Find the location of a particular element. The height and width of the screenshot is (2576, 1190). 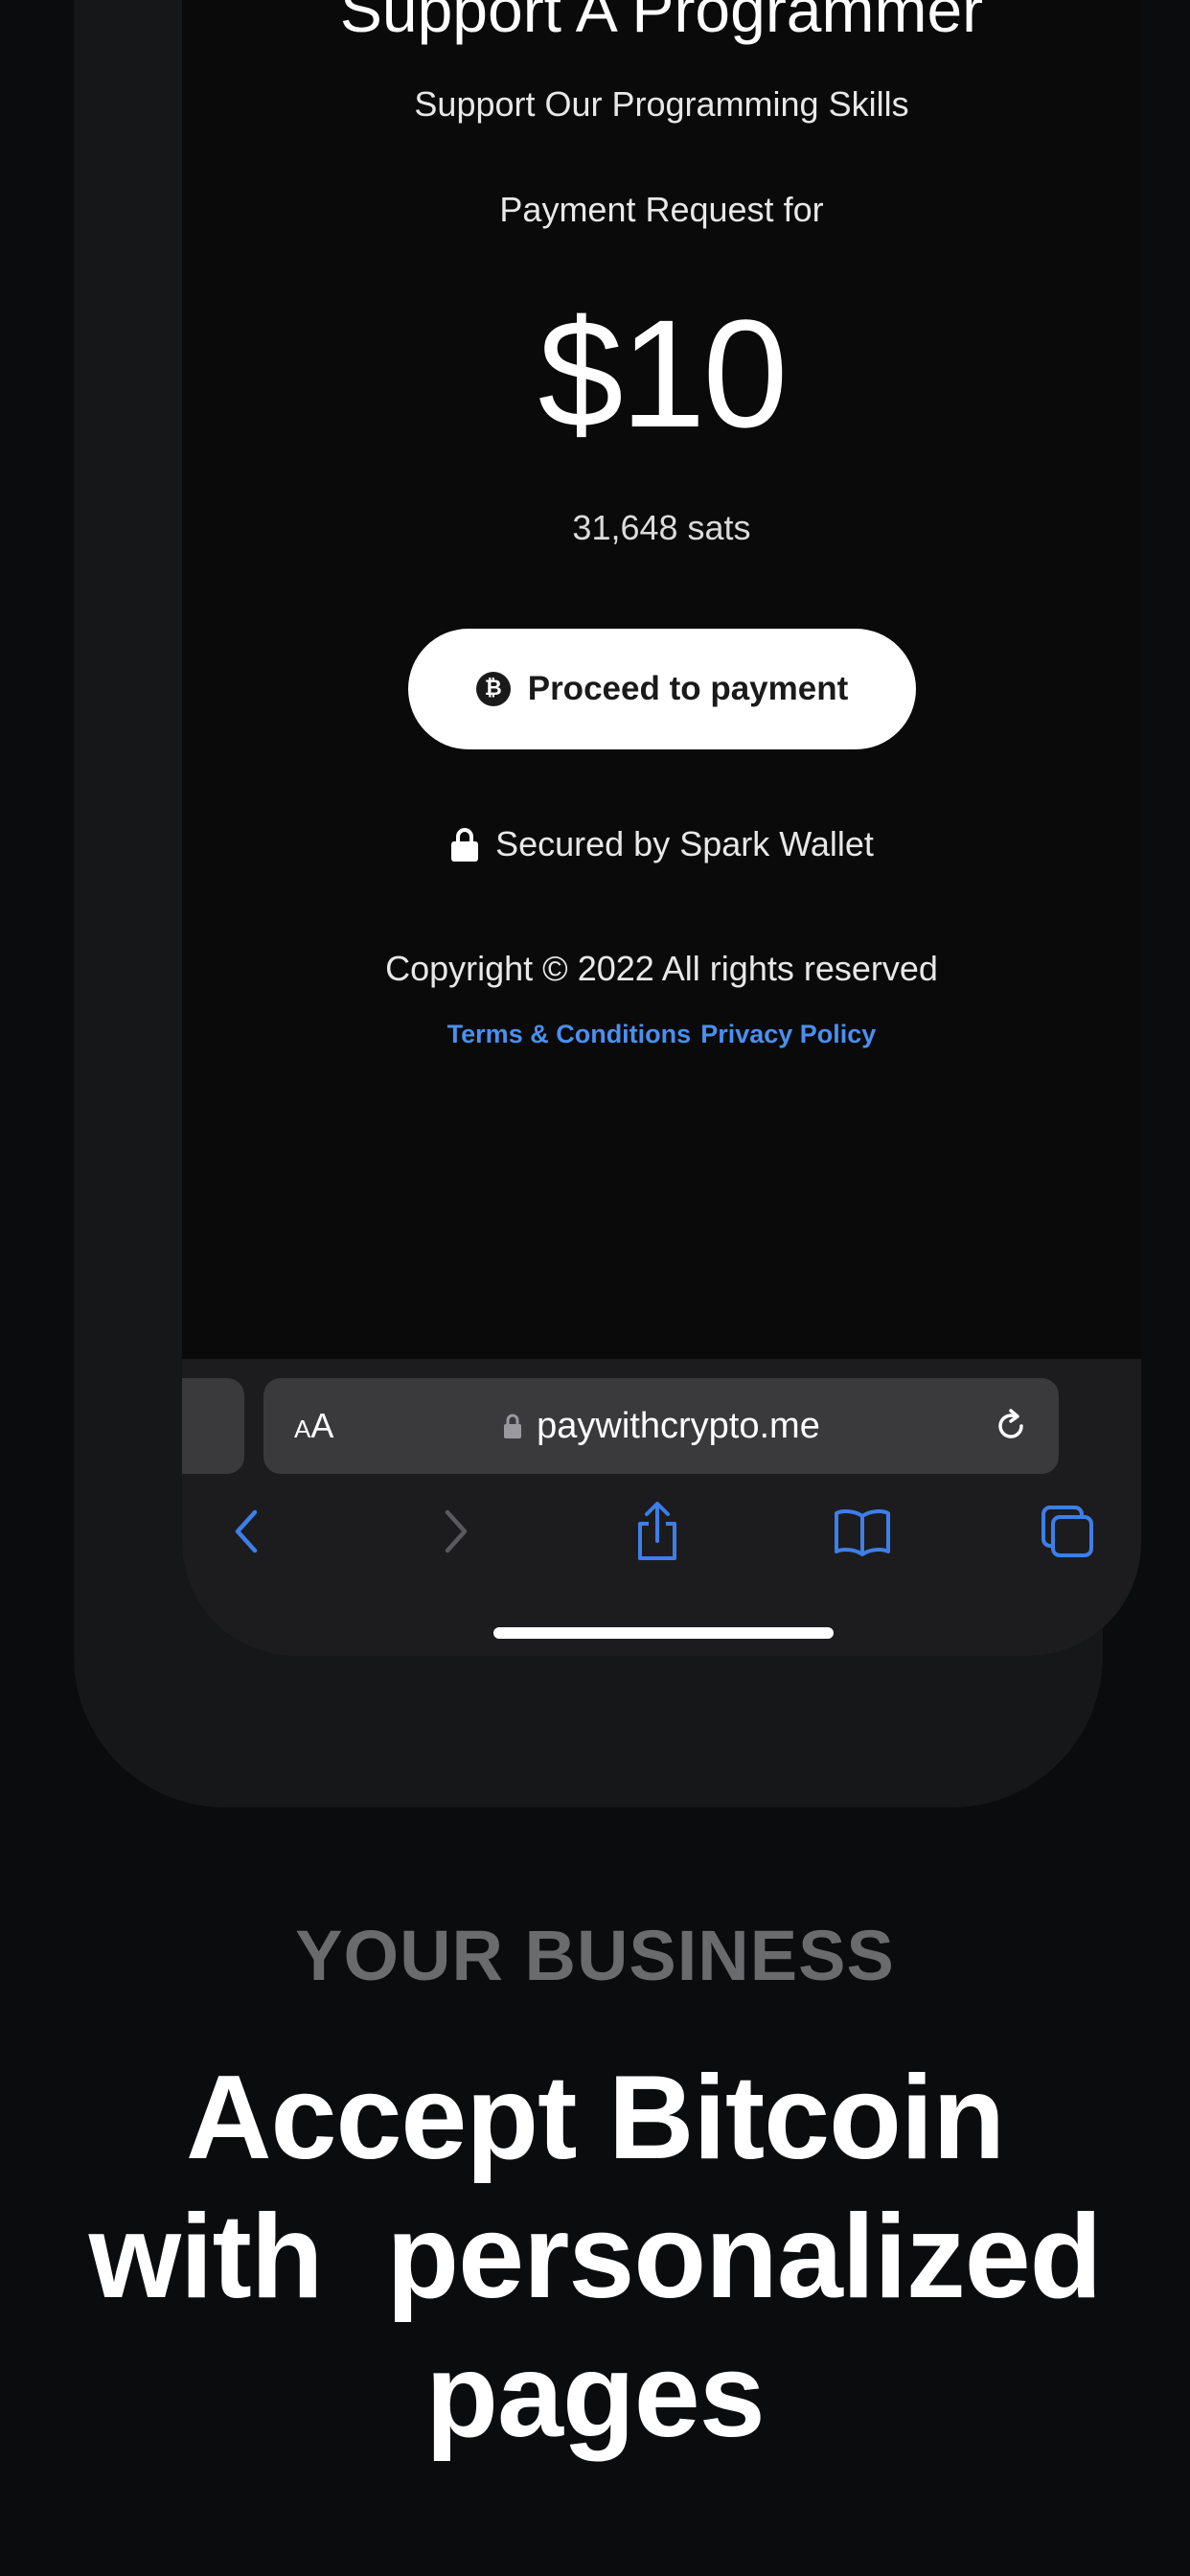

headline-line-3: pages is located at coordinates (595, 2396).